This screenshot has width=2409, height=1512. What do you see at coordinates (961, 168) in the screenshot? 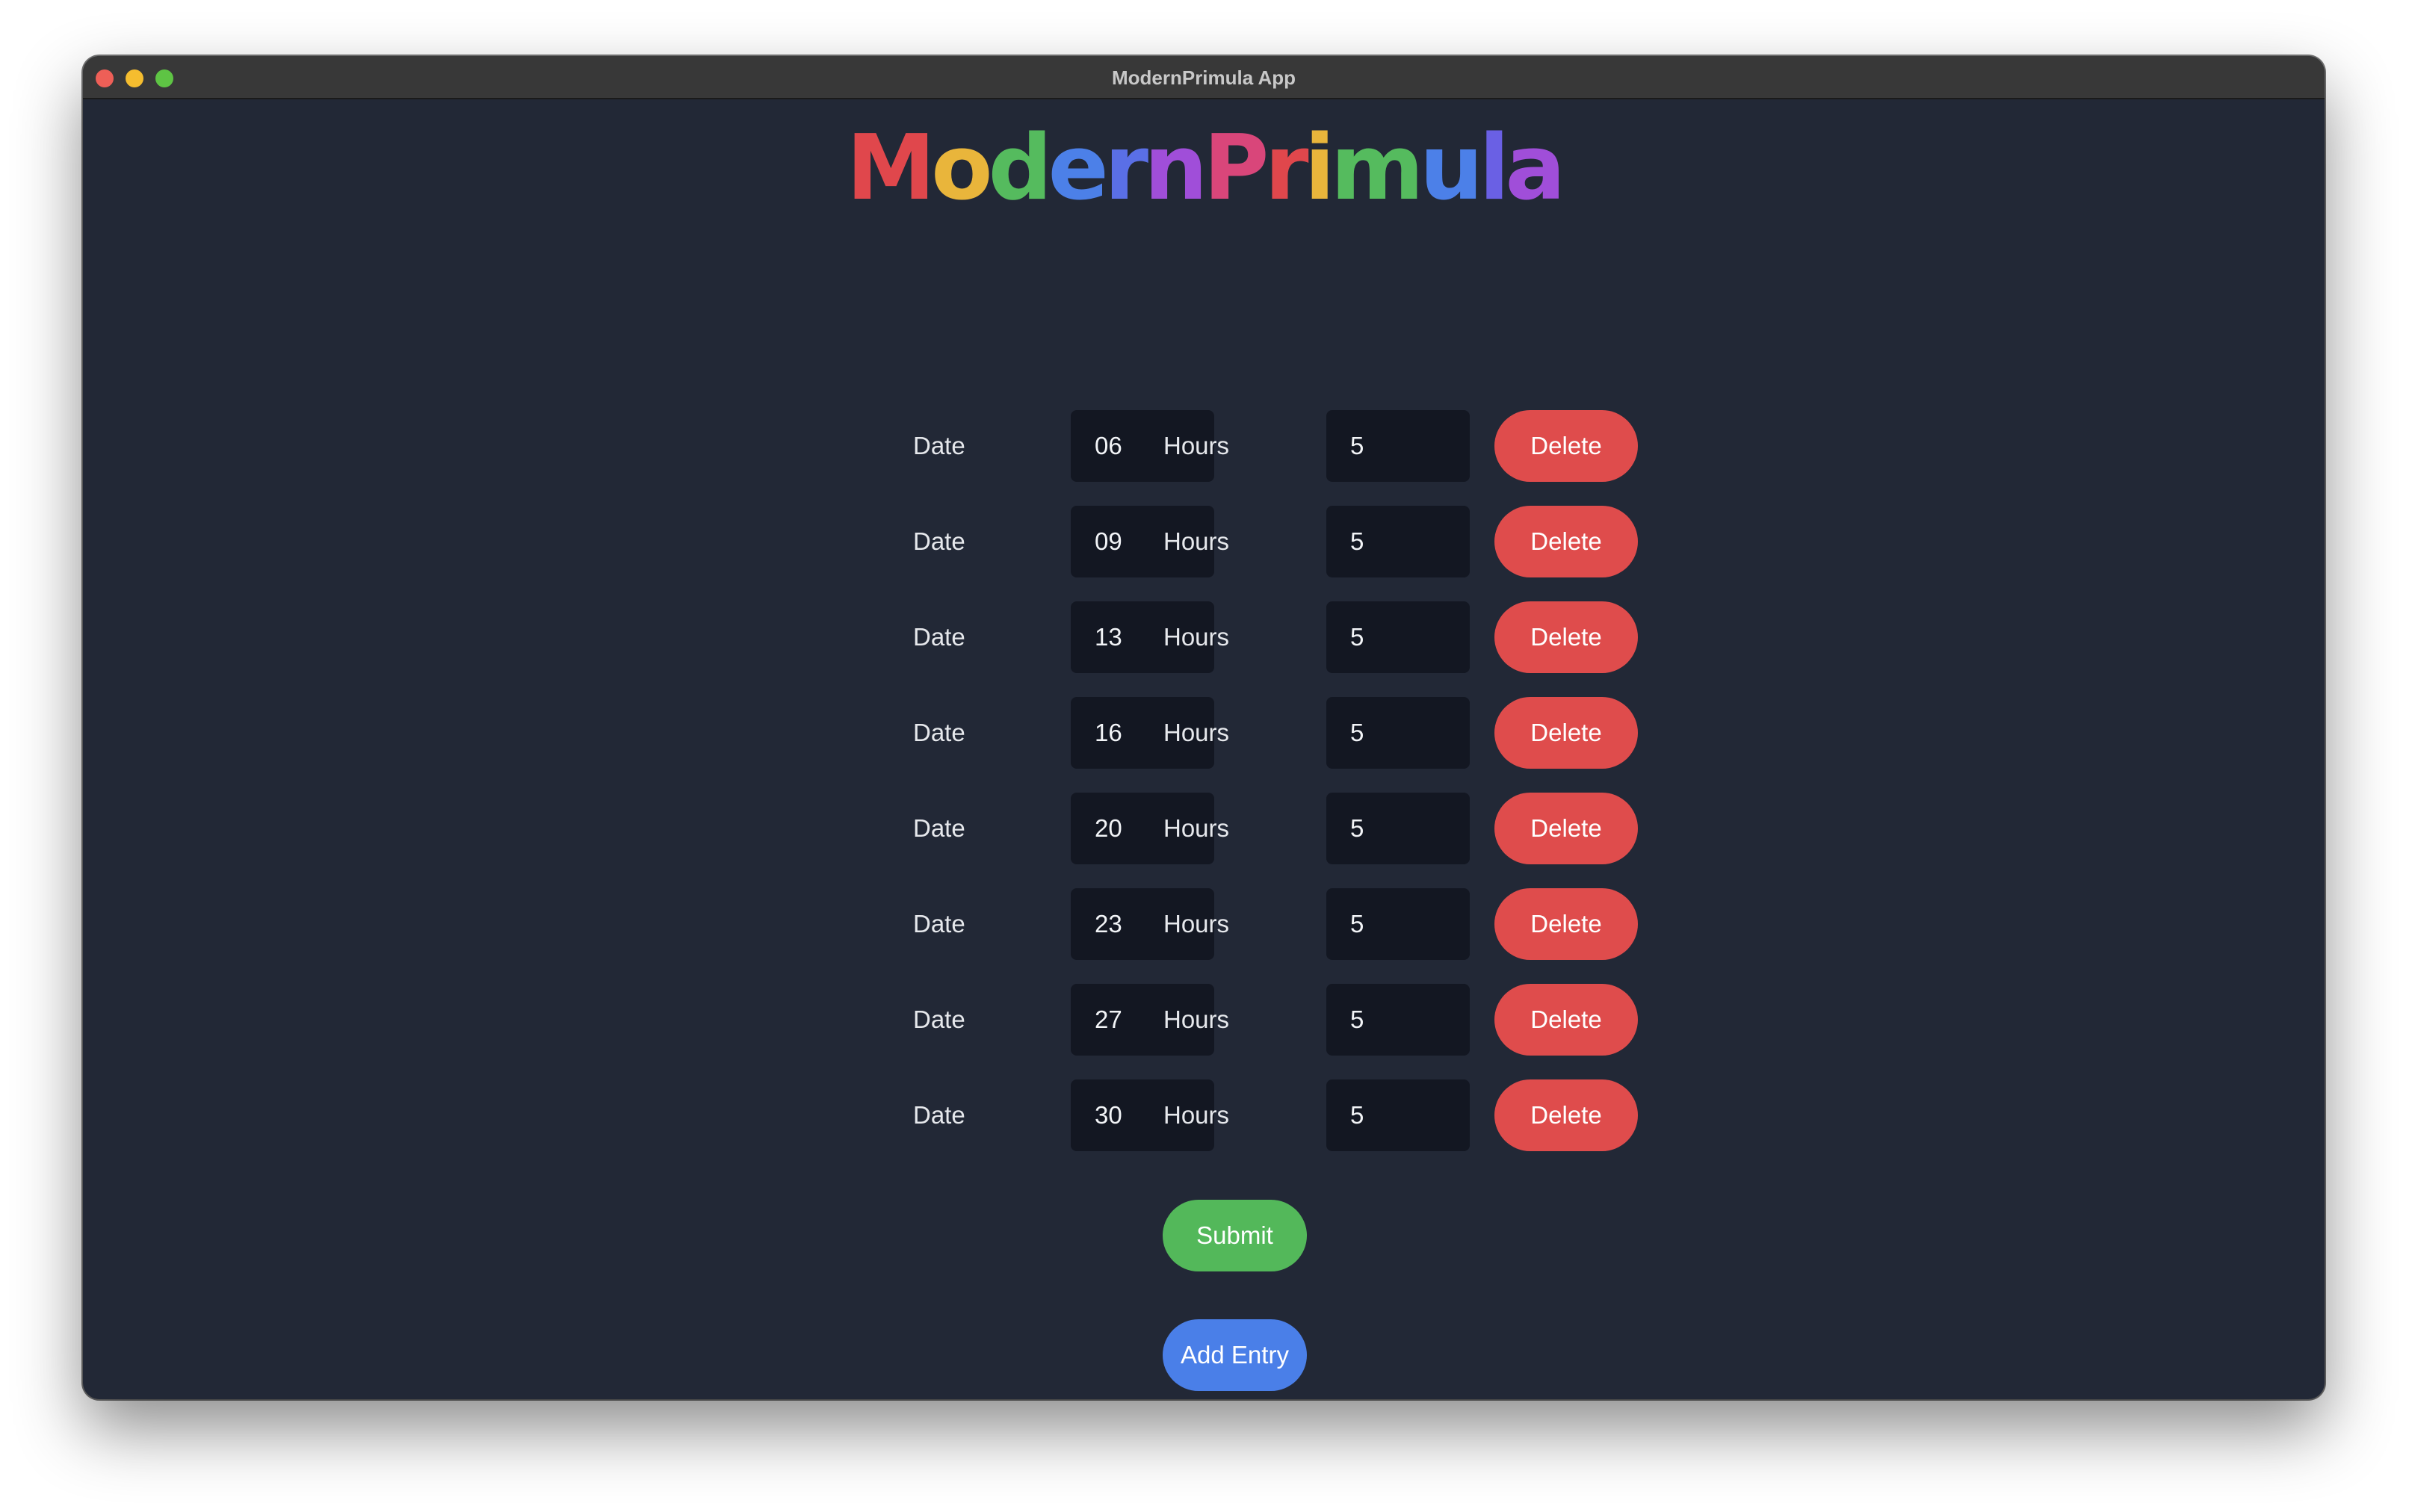
I see `logo-letter: o` at bounding box center [961, 168].